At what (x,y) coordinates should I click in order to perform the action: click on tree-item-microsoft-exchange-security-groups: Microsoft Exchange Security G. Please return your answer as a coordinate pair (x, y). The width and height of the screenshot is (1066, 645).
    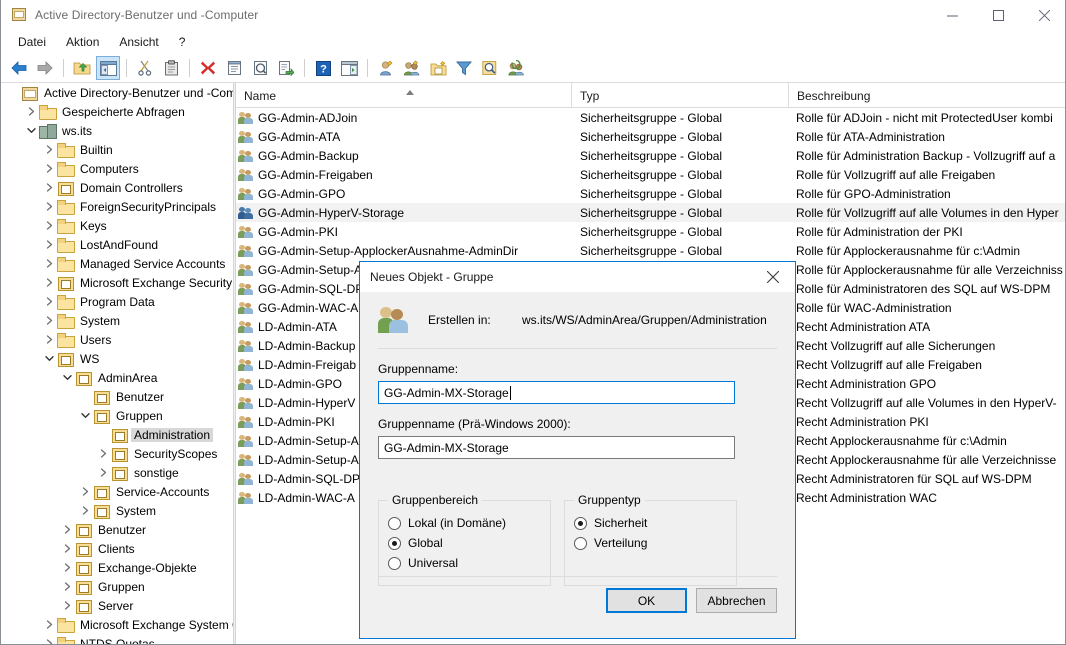
    Looking at the image, I should click on (117, 282).